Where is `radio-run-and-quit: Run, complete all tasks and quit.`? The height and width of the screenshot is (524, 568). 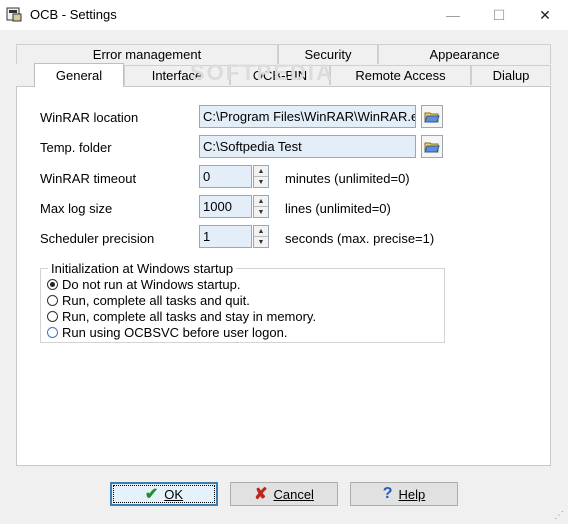
radio-run-and-quit: Run, complete all tasks and quit. is located at coordinates (148, 300).